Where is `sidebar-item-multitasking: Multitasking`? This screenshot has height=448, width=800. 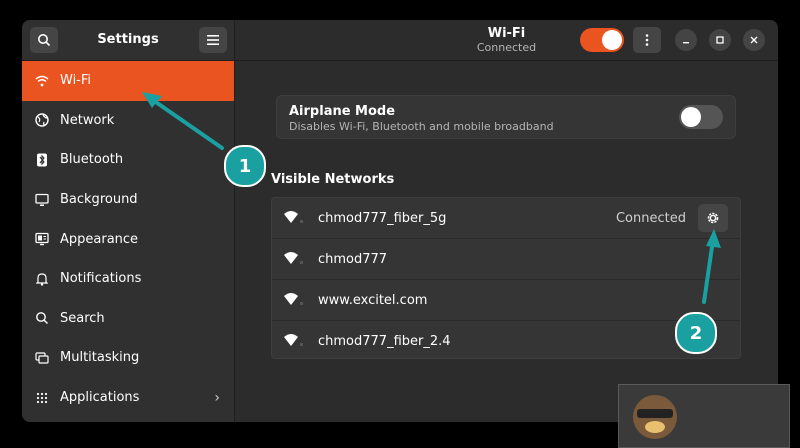 sidebar-item-multitasking: Multitasking is located at coordinates (128, 358).